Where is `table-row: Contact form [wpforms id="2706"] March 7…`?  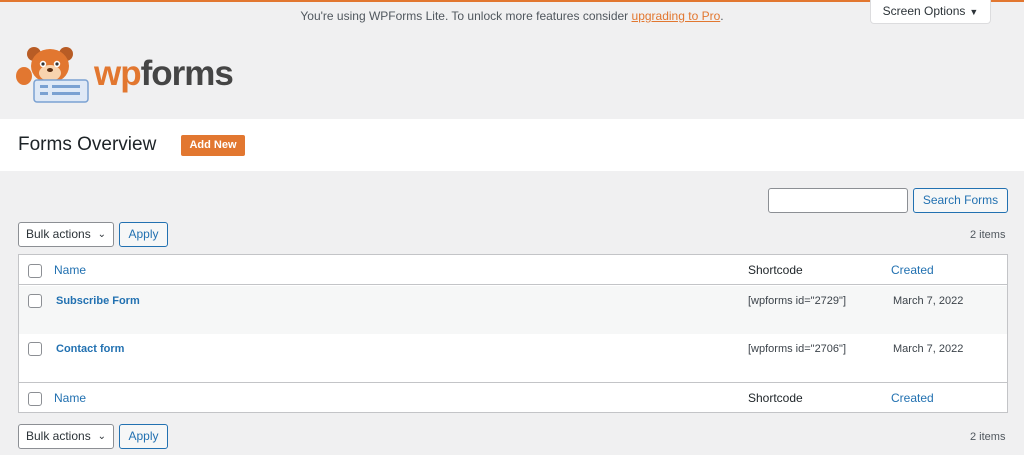 table-row: Contact form [wpforms id="2706"] March 7… is located at coordinates (513, 358).